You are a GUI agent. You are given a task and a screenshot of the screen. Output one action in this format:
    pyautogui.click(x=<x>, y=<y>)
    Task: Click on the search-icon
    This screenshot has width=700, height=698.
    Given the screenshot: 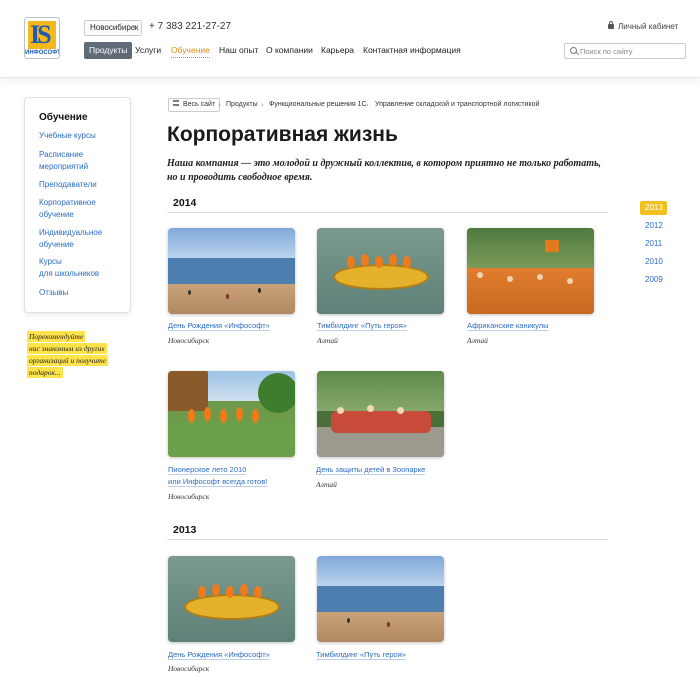 What is the action you would take?
    pyautogui.click(x=573, y=50)
    